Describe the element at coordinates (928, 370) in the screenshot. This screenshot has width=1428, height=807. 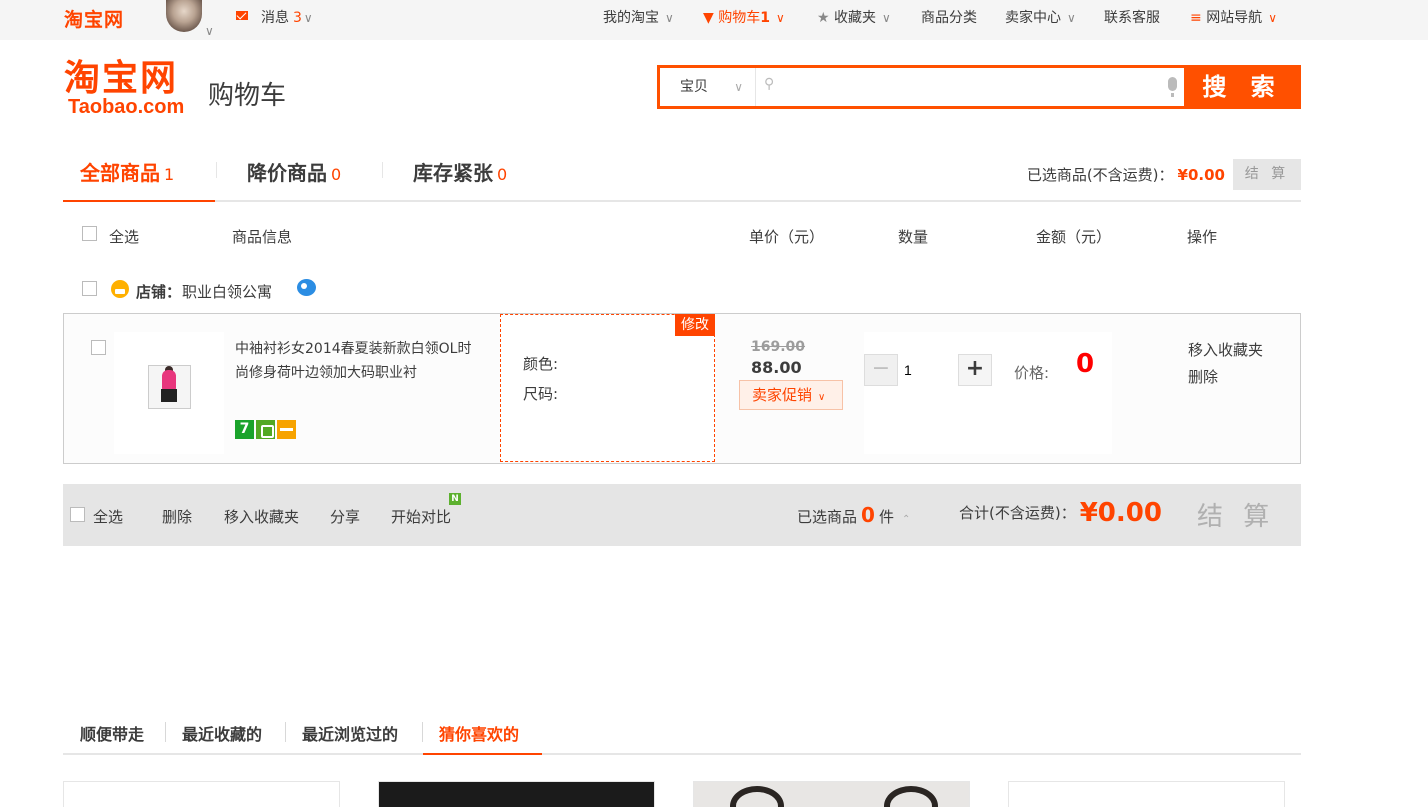
I see `quantity-input` at that location.